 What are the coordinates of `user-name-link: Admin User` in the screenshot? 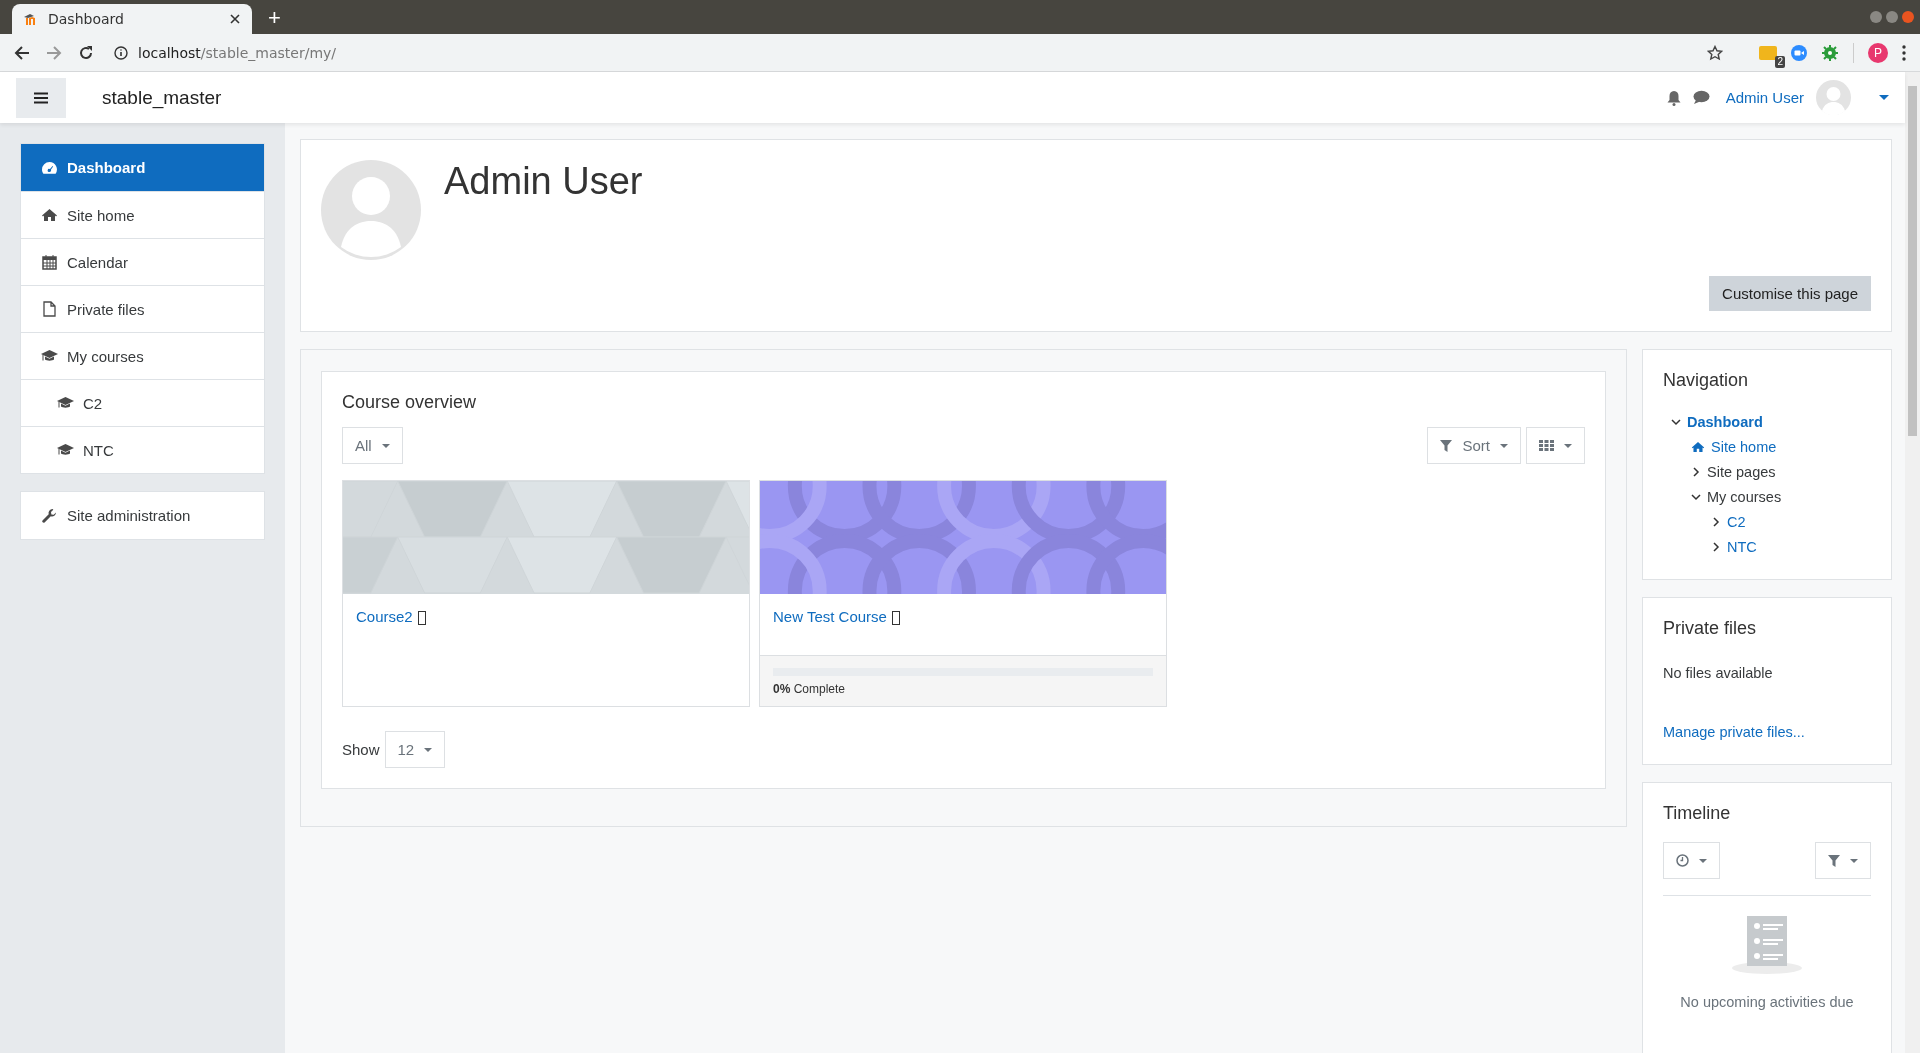 It's located at (1764, 97).